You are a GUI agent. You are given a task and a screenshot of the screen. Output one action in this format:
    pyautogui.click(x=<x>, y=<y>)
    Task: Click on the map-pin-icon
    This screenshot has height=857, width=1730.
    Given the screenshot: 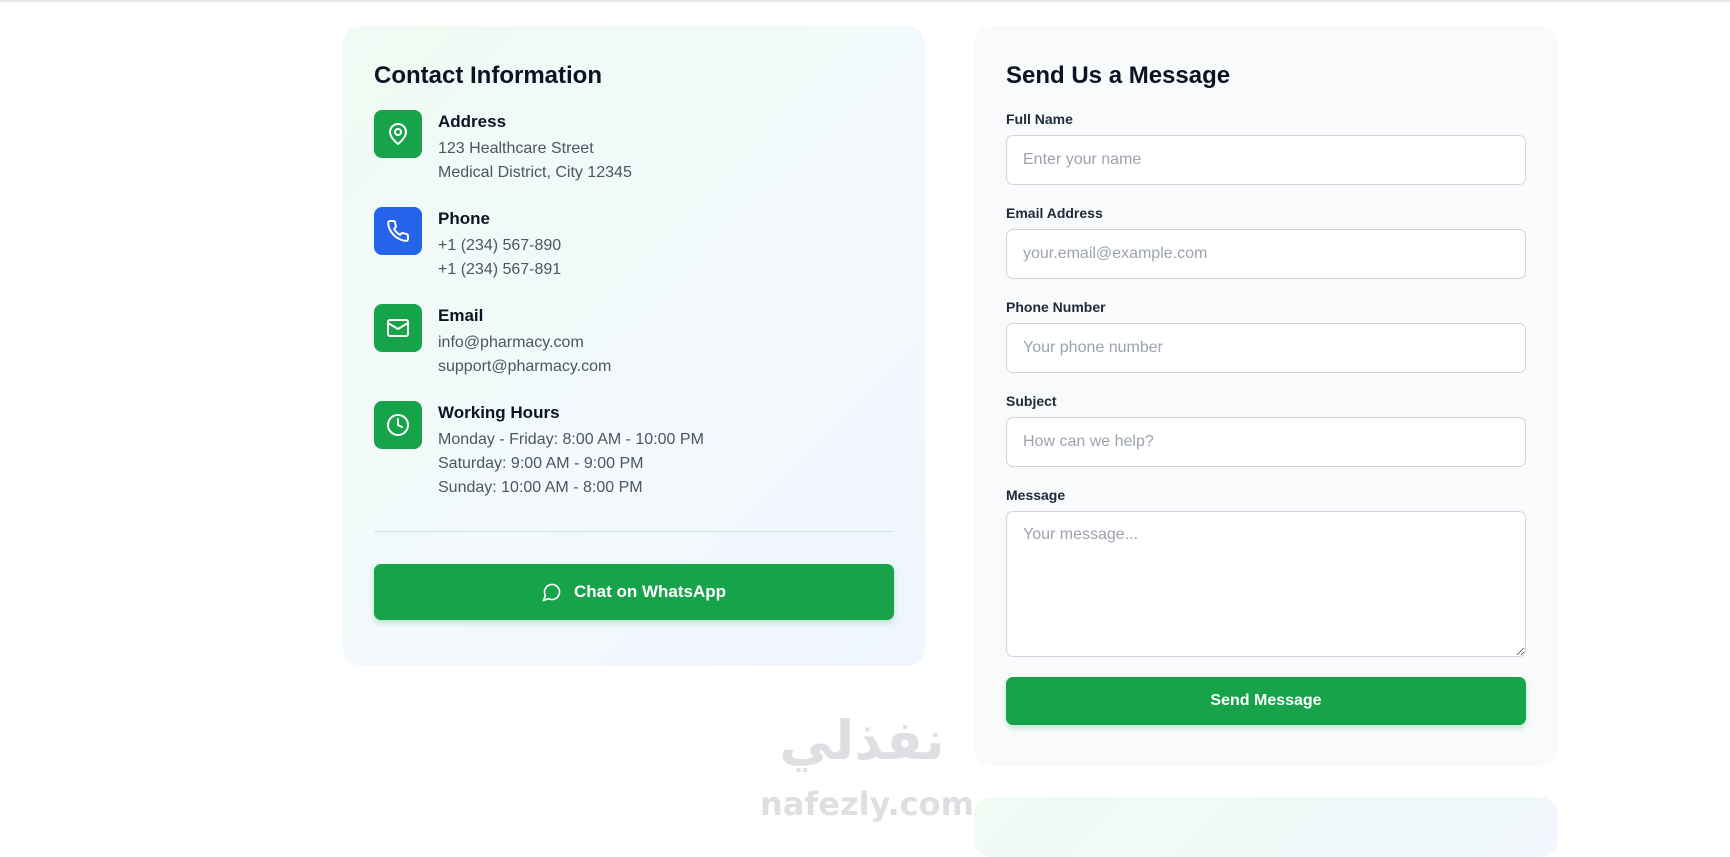 What is the action you would take?
    pyautogui.click(x=398, y=134)
    